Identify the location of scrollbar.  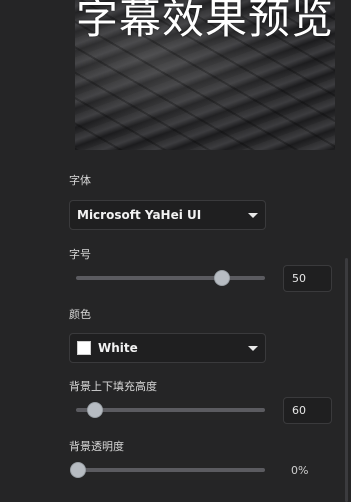
(346, 380).